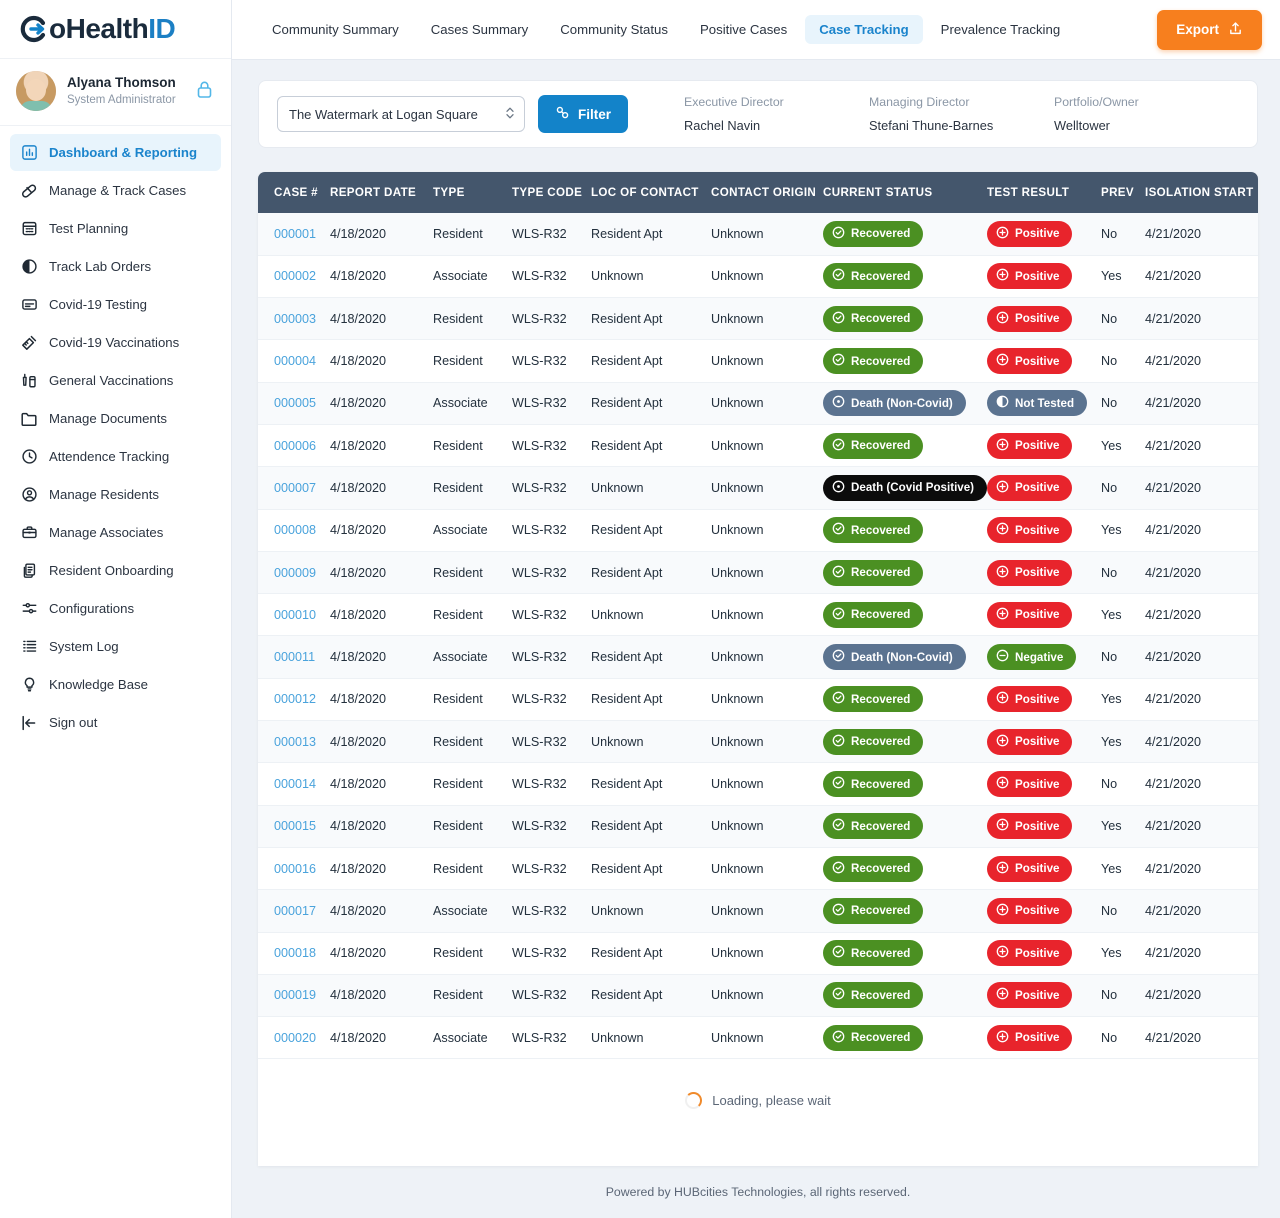  I want to click on sidebar-item-track-lab-orders: Track Lab Orders, so click(115, 266).